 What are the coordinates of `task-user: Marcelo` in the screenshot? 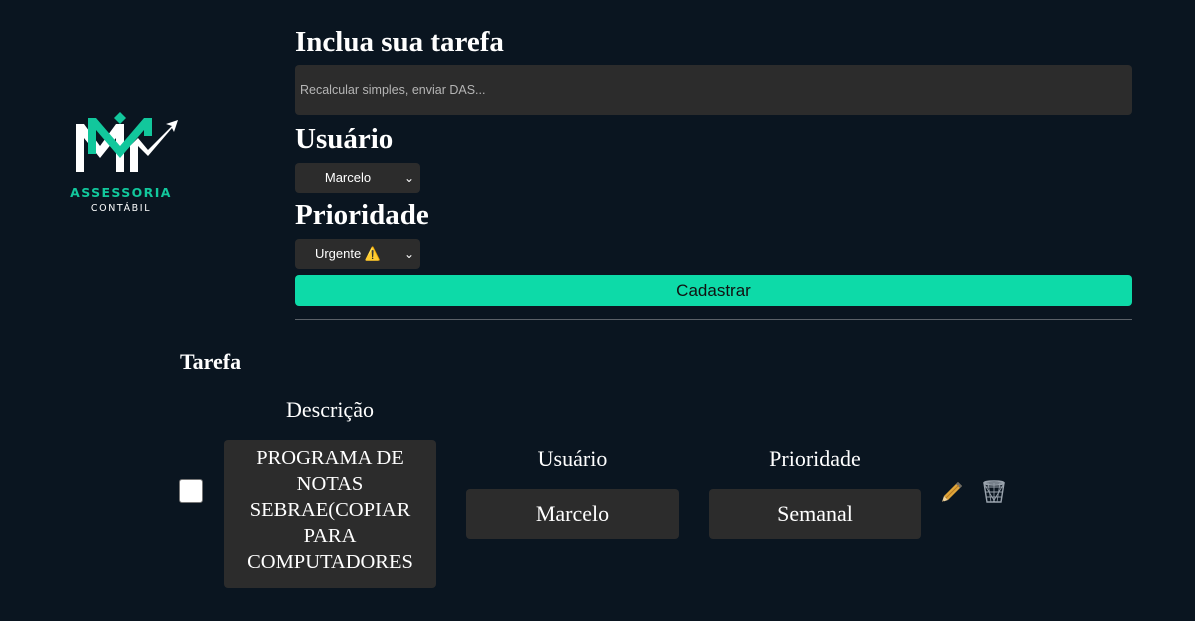 It's located at (572, 514).